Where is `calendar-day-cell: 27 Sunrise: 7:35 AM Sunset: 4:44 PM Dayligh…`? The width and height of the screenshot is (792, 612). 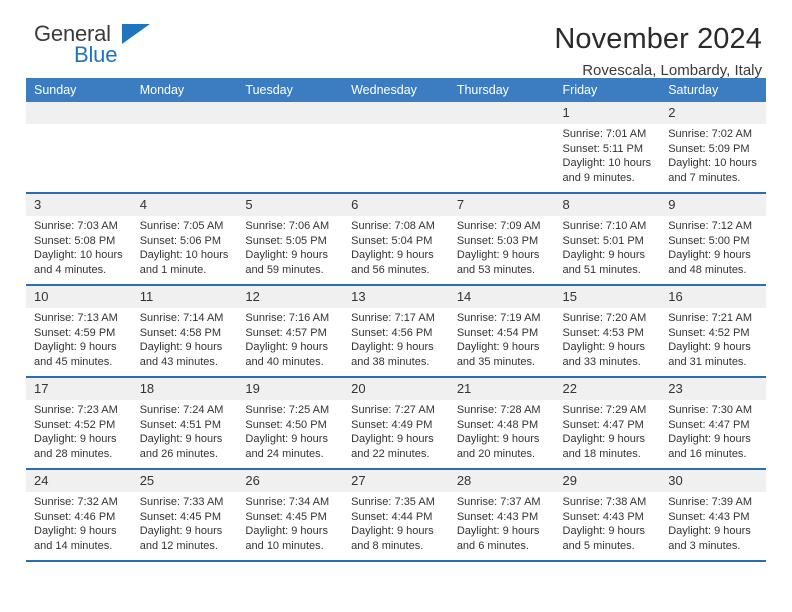
calendar-day-cell: 27 Sunrise: 7:35 AM Sunset: 4:44 PM Dayligh… is located at coordinates (396, 514).